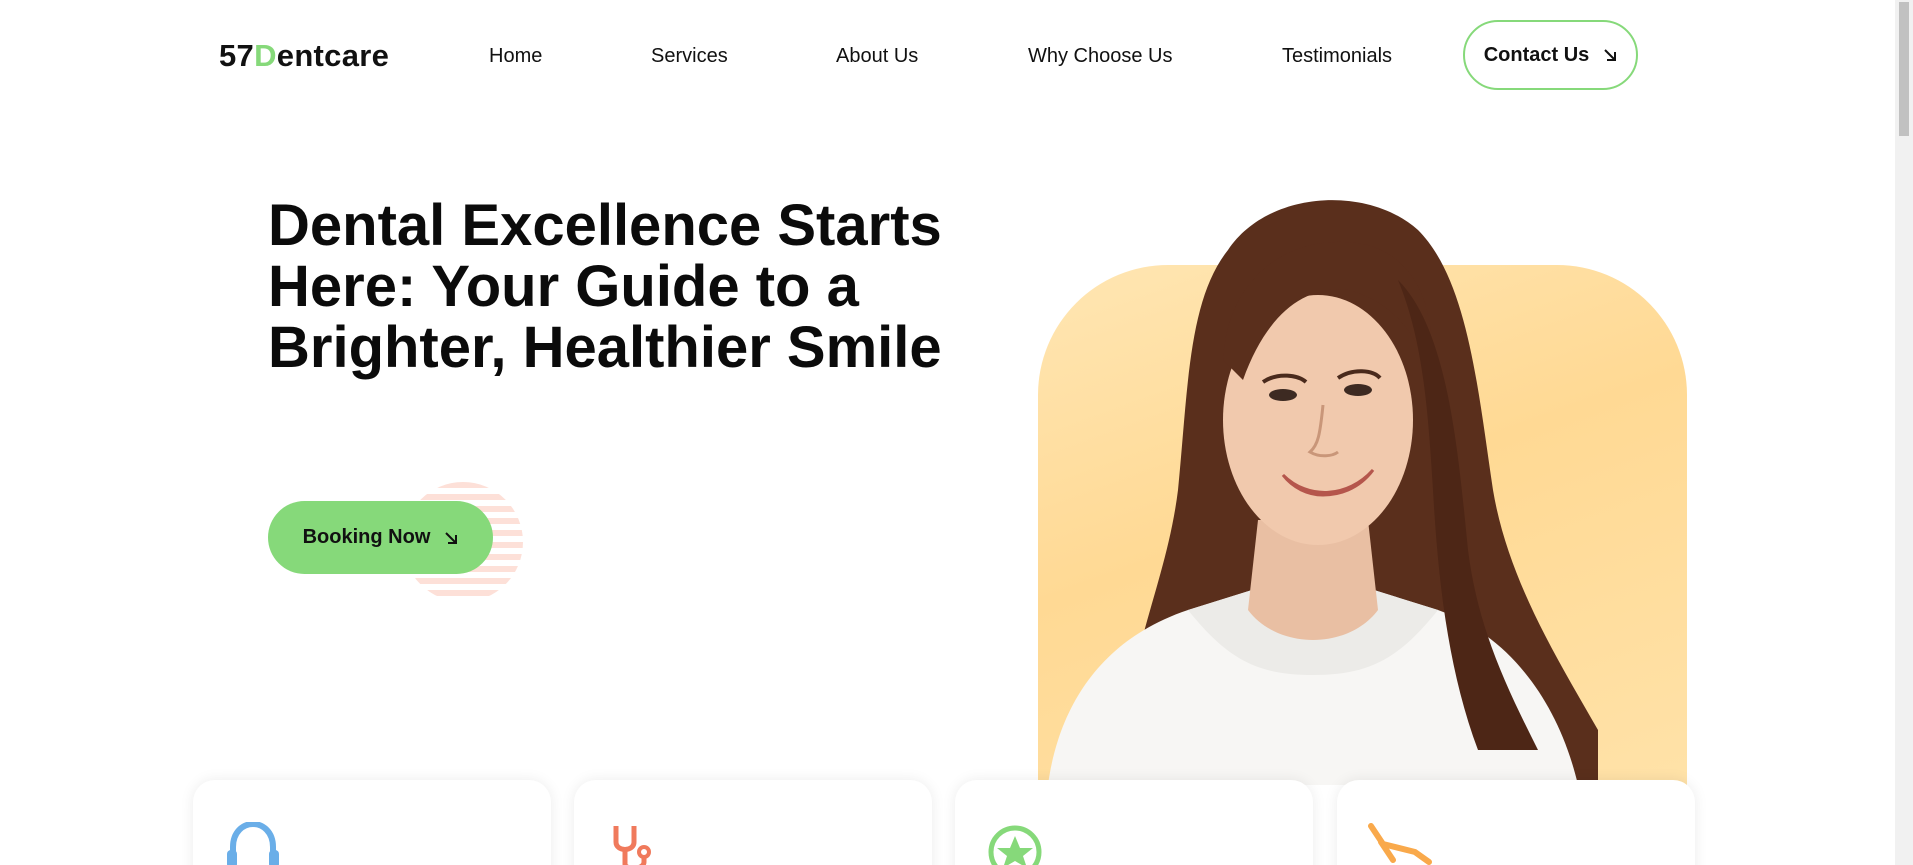 This screenshot has height=865, width=1913. Describe the element at coordinates (1134, 822) in the screenshot. I see `feature-card-quality` at that location.